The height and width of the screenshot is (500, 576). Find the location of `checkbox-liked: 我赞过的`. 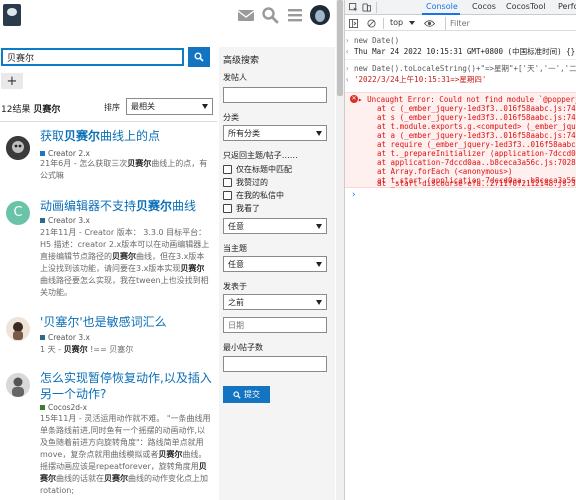

checkbox-liked: 我赞过的 is located at coordinates (245, 182).